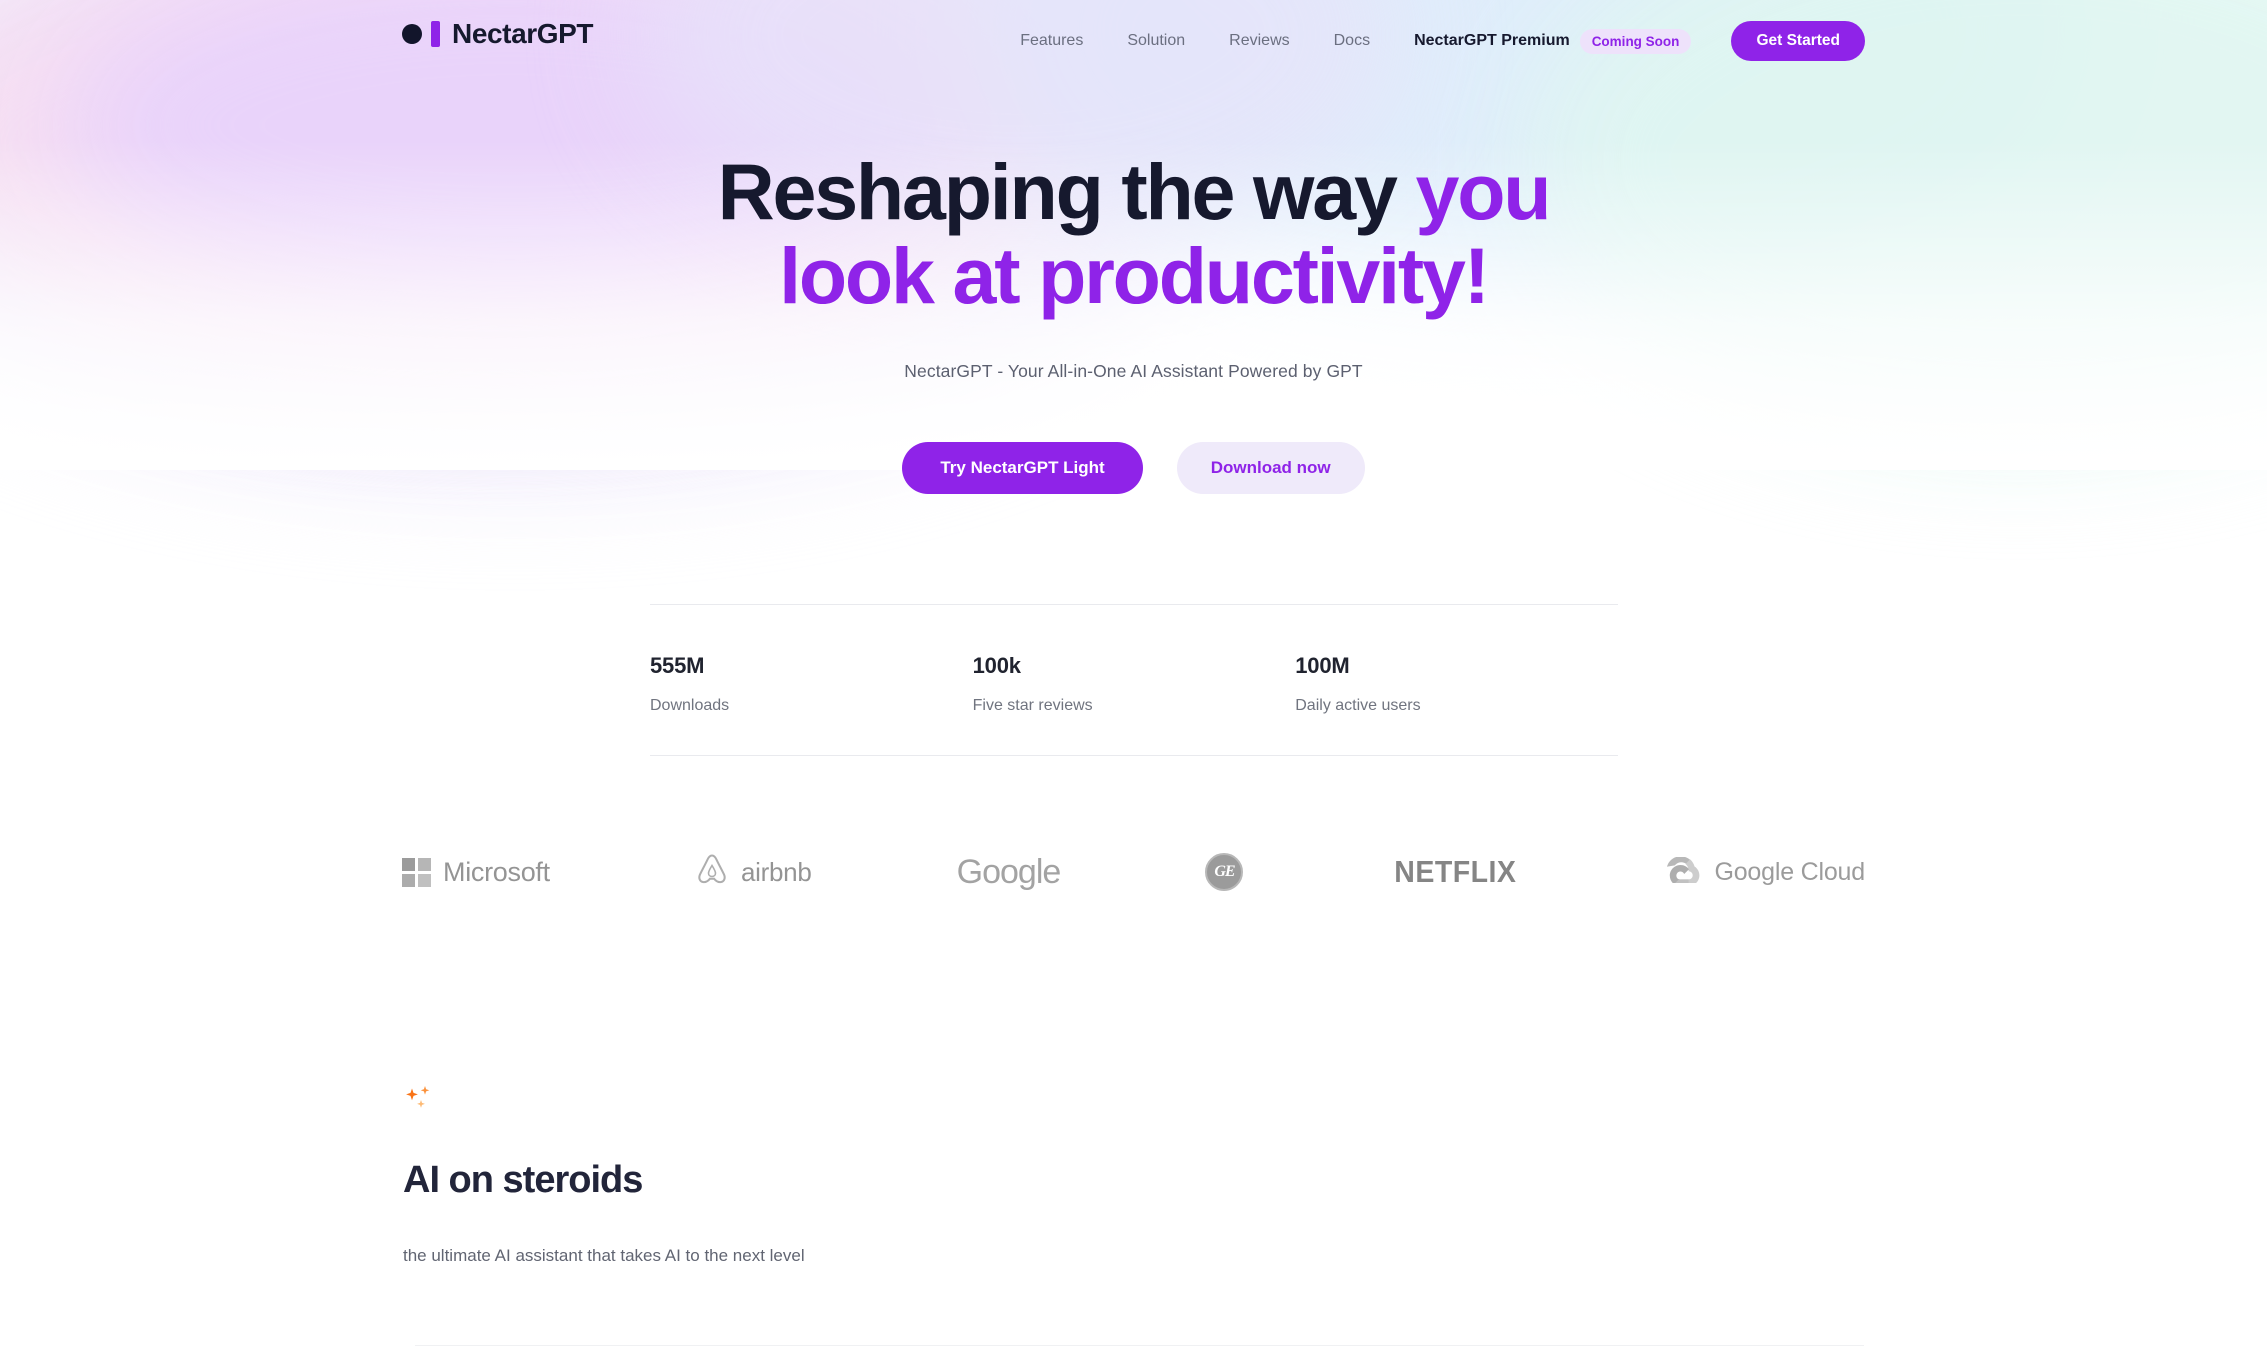  What do you see at coordinates (523, 1180) in the screenshot?
I see `feature-heading: AI on steroids` at bounding box center [523, 1180].